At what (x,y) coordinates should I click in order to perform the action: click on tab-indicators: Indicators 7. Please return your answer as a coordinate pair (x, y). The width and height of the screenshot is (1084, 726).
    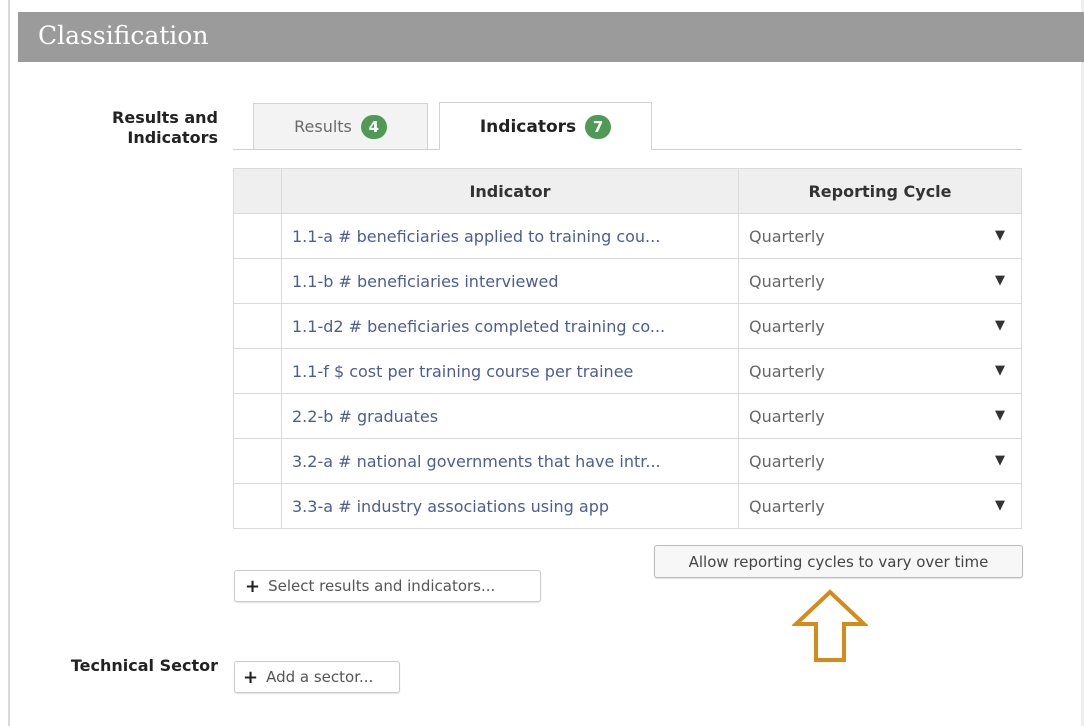
    Looking at the image, I should click on (545, 126).